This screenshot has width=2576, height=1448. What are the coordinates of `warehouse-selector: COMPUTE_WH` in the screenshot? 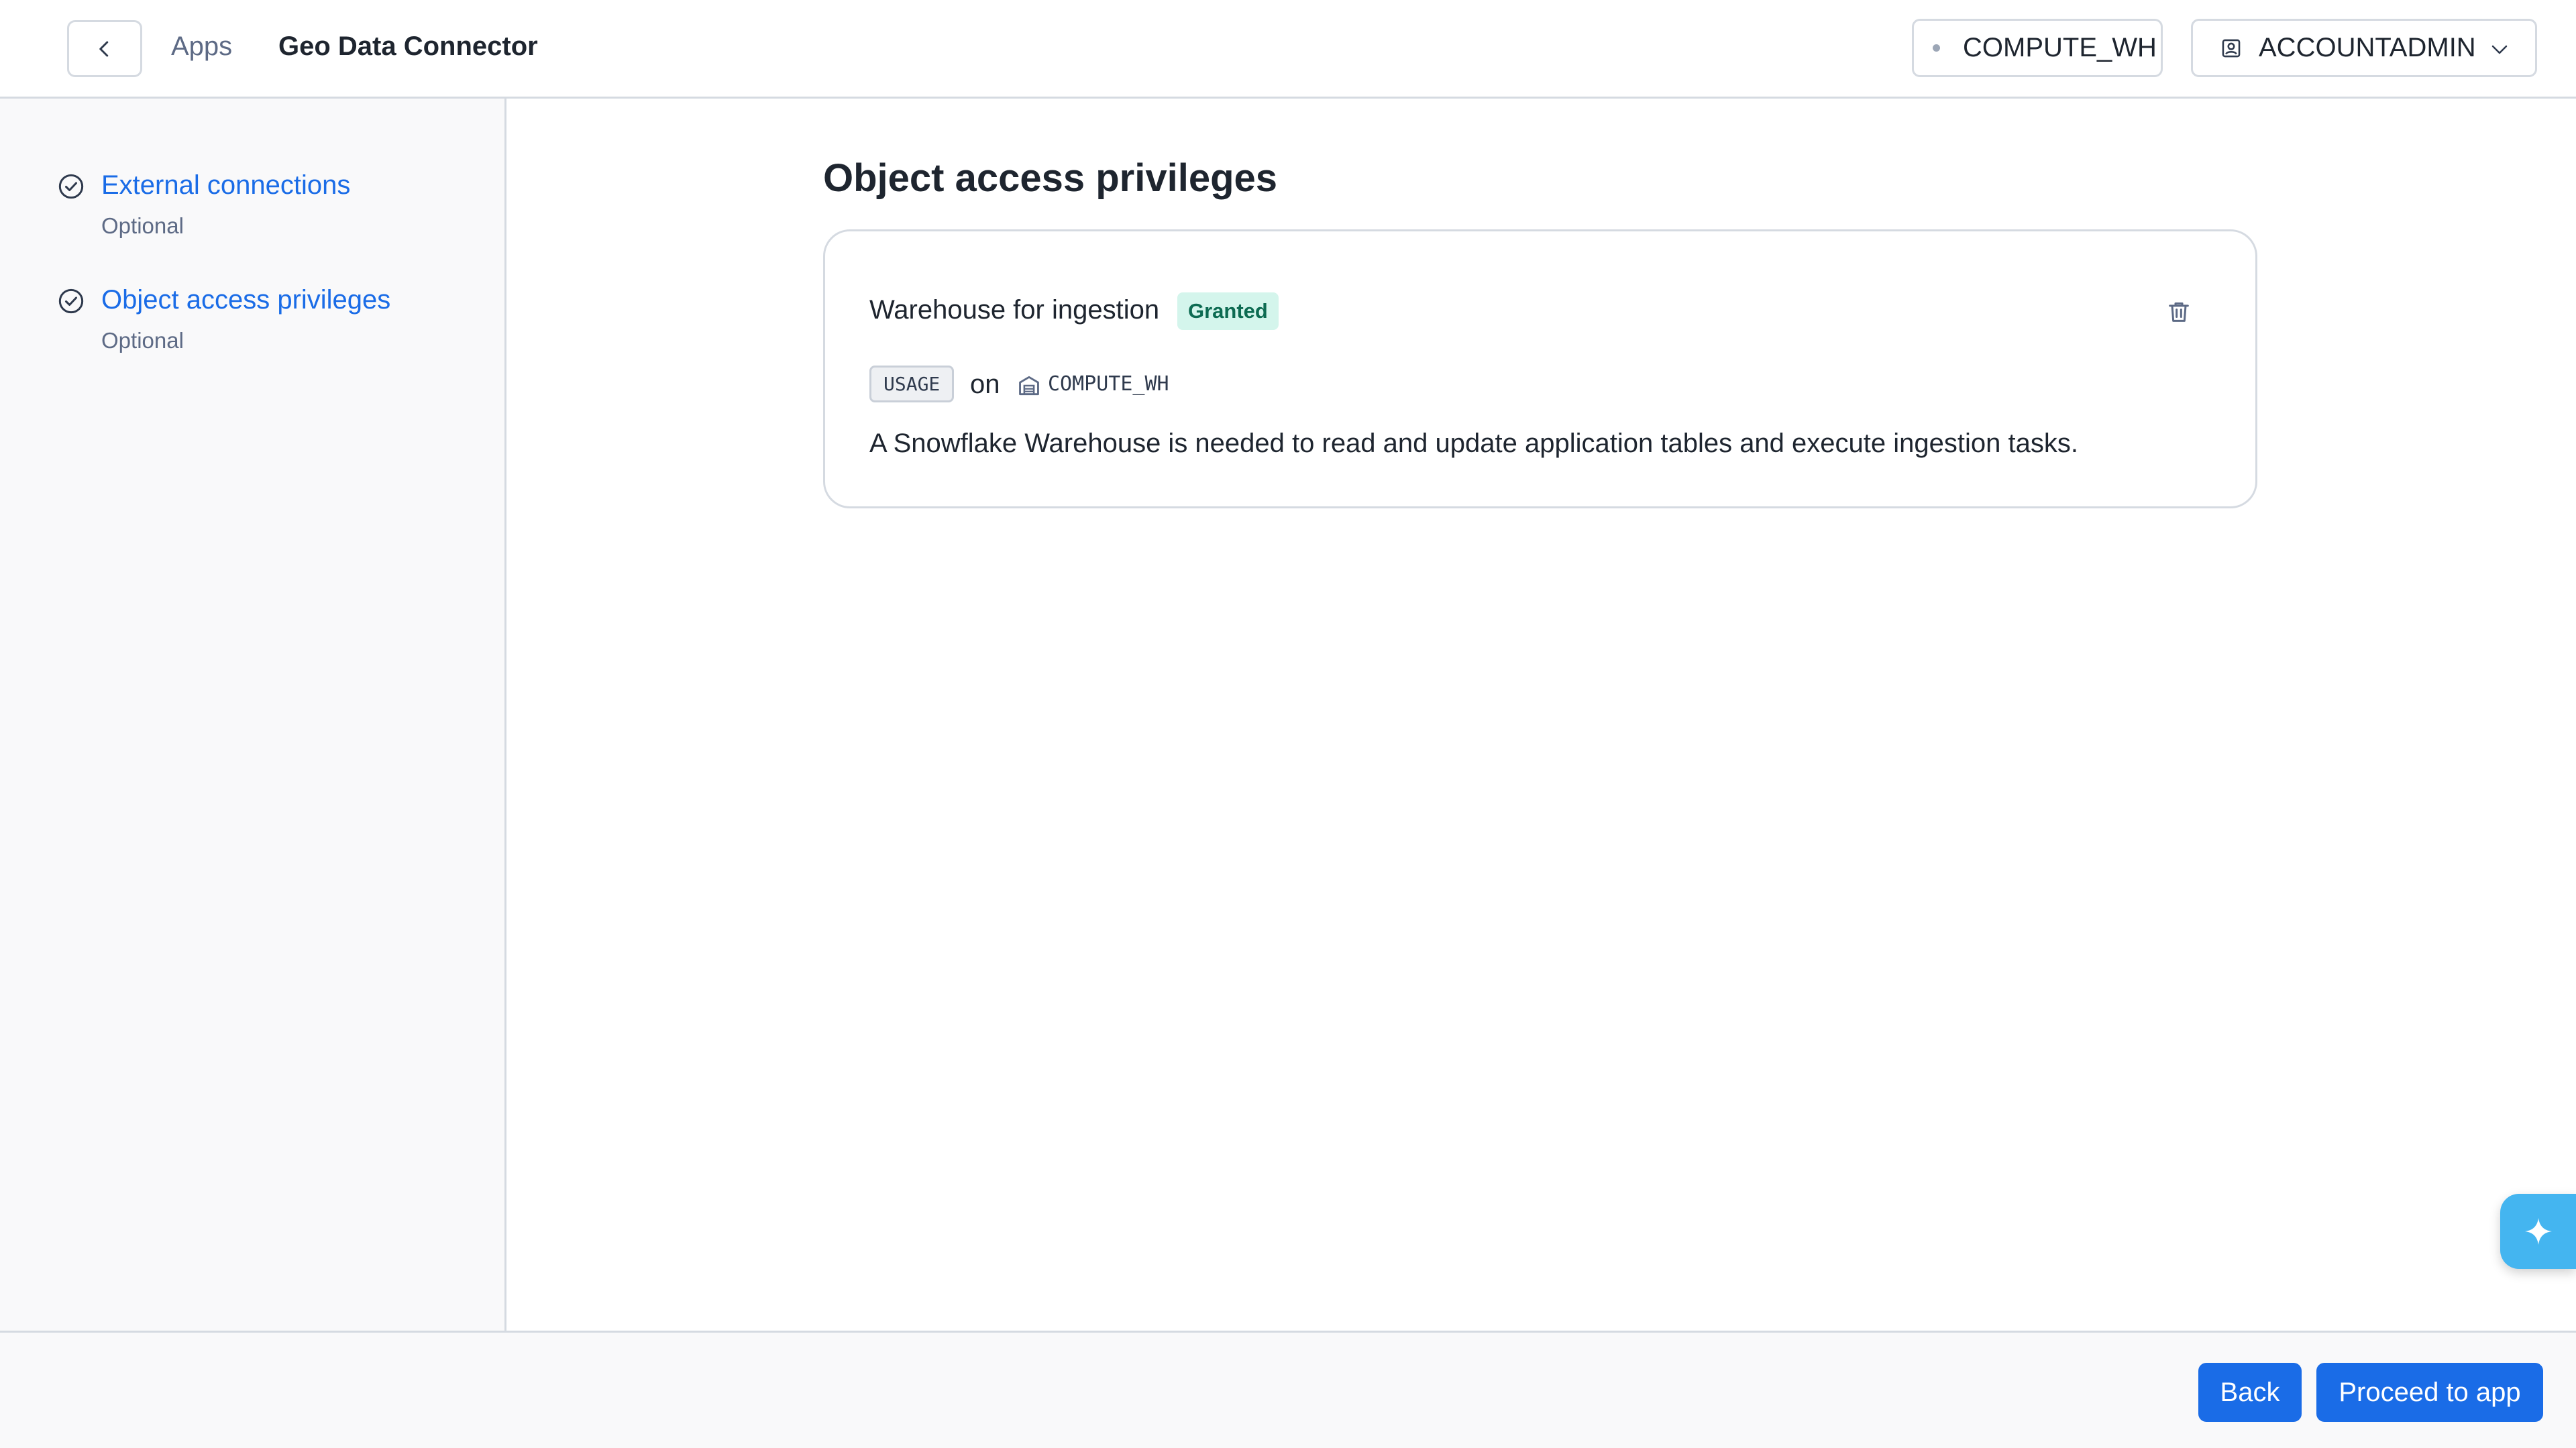 It's located at (2037, 48).